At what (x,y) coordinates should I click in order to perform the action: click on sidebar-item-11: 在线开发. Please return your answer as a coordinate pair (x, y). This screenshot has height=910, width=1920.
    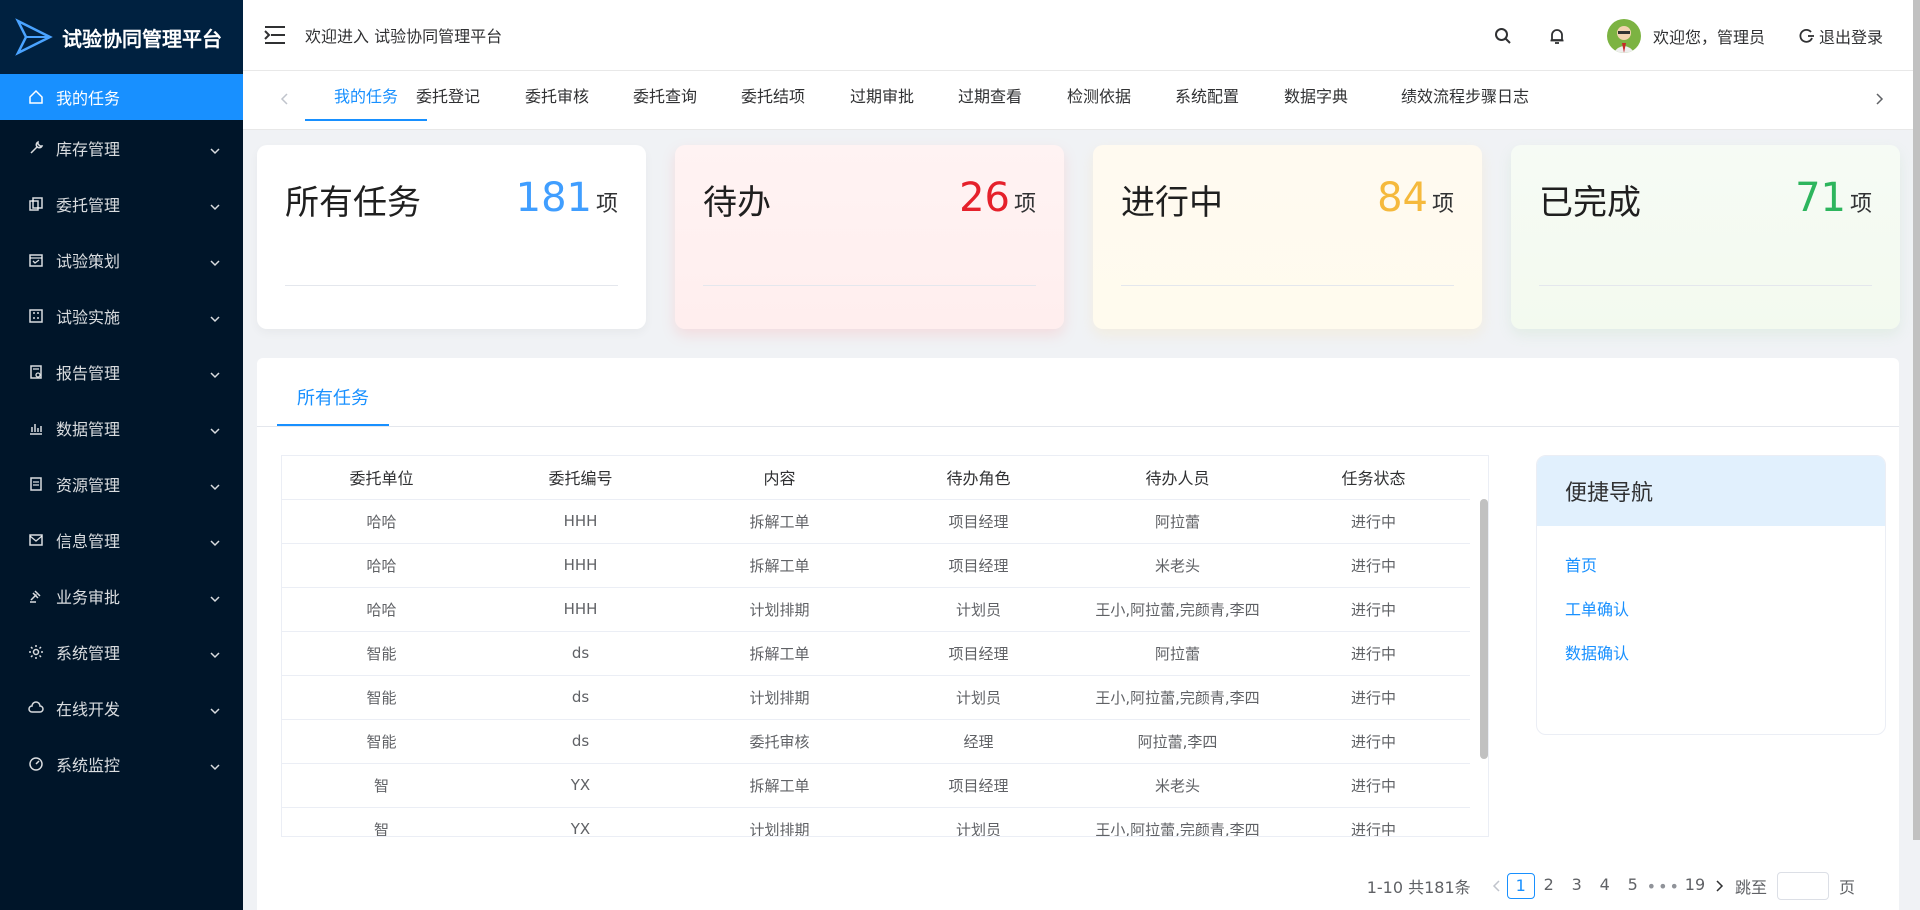
    Looking at the image, I should click on (121, 708).